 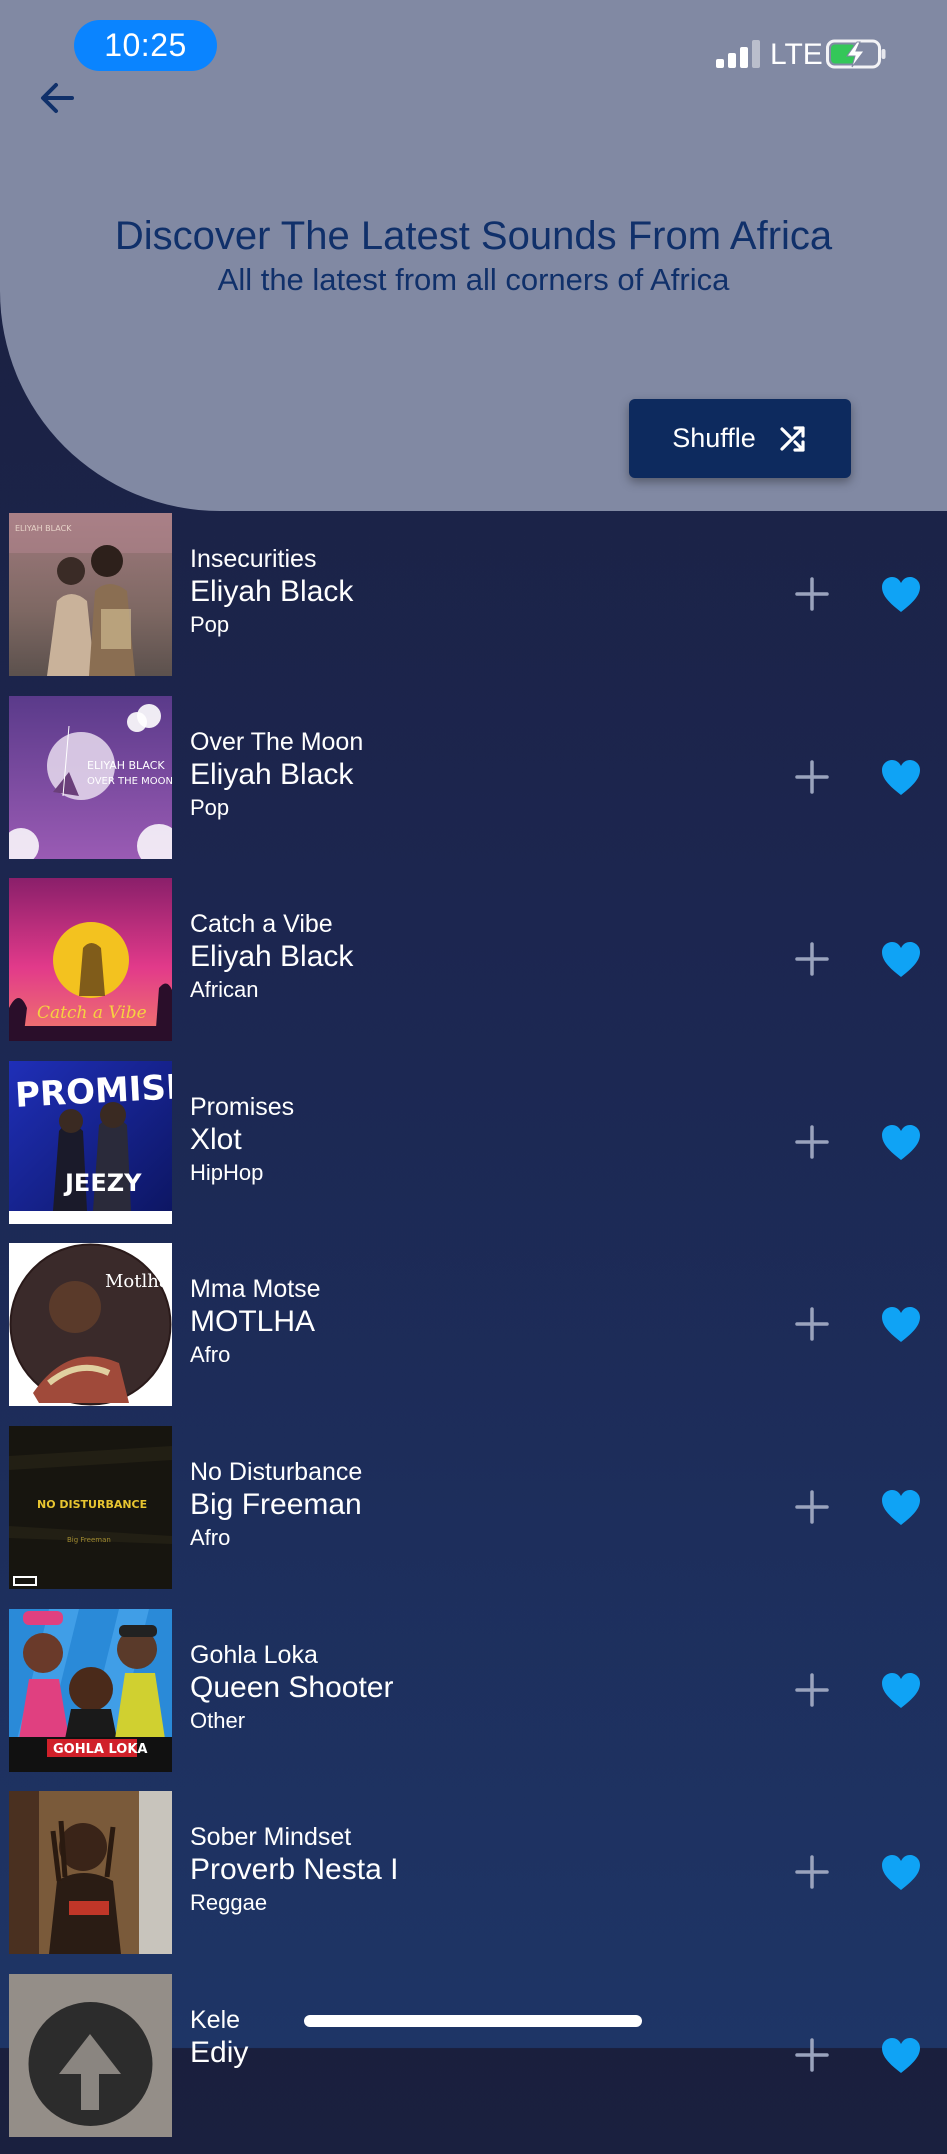 What do you see at coordinates (277, 741) in the screenshot?
I see `track-title: Over The Moon` at bounding box center [277, 741].